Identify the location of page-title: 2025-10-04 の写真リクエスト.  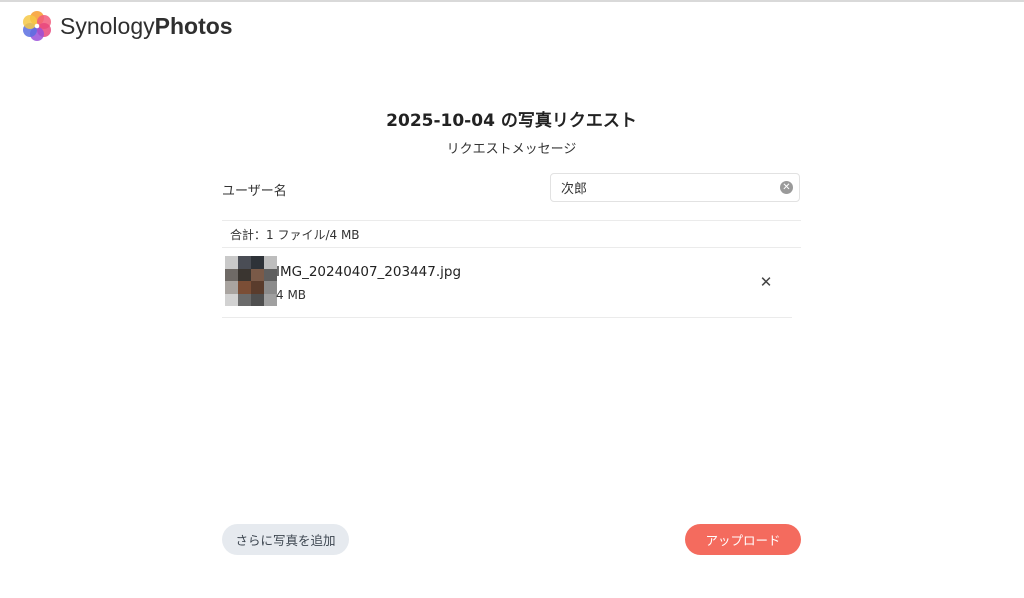
(511, 121).